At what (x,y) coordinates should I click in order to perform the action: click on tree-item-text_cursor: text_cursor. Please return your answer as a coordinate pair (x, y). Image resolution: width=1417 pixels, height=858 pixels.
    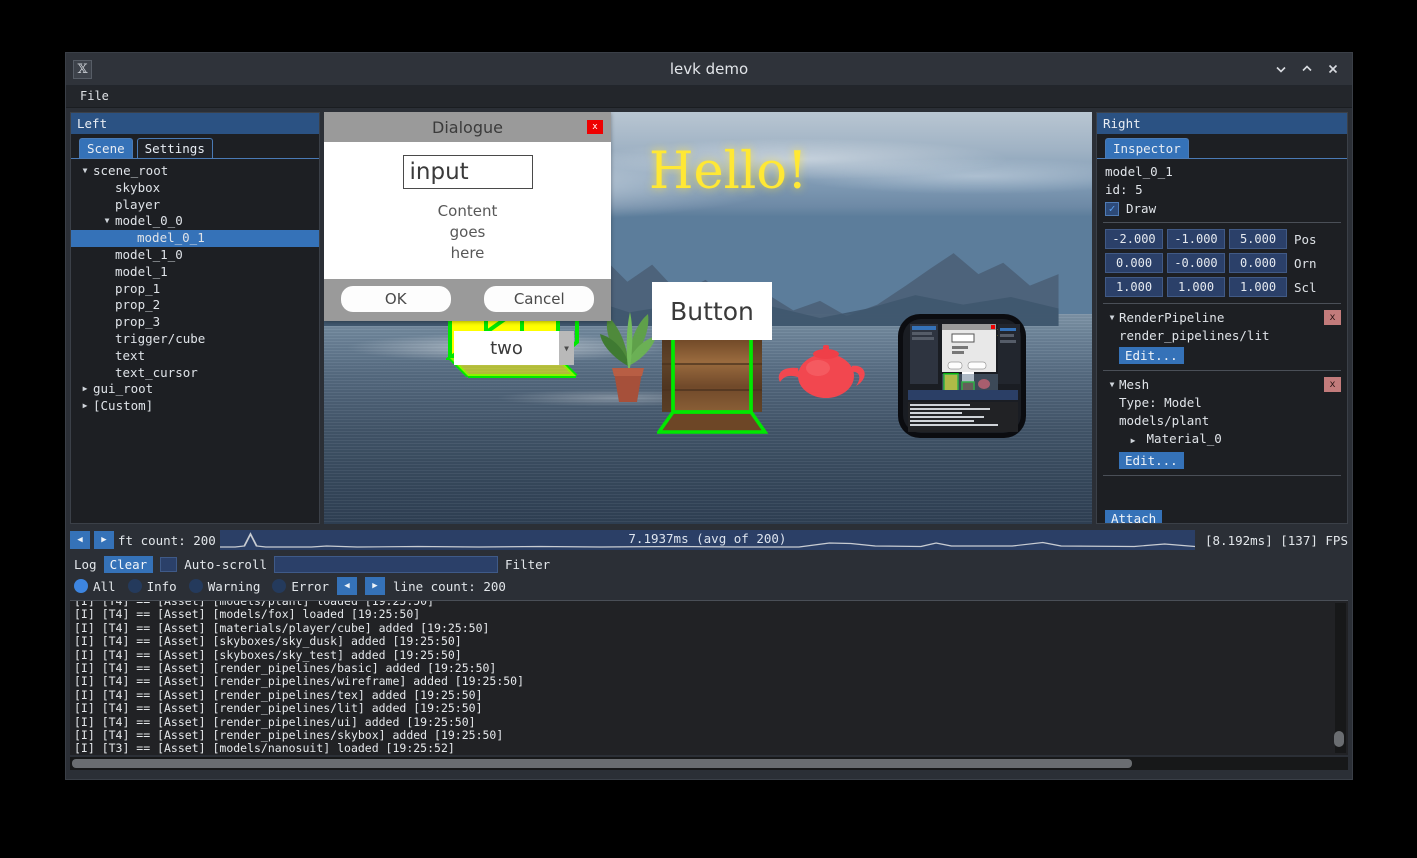
    Looking at the image, I should click on (195, 373).